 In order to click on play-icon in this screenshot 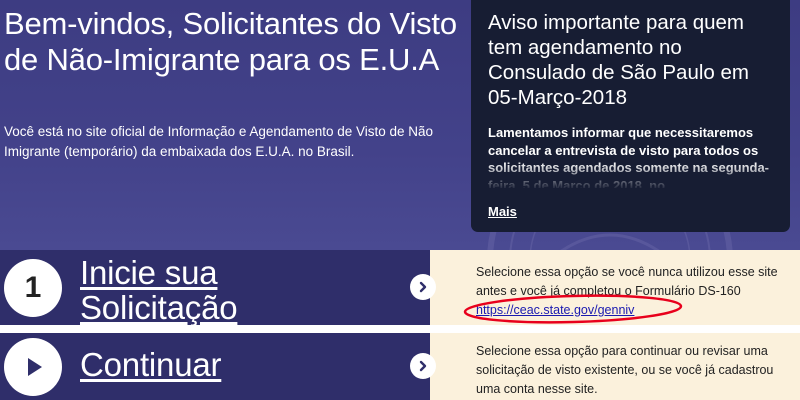, I will do `click(35, 367)`.